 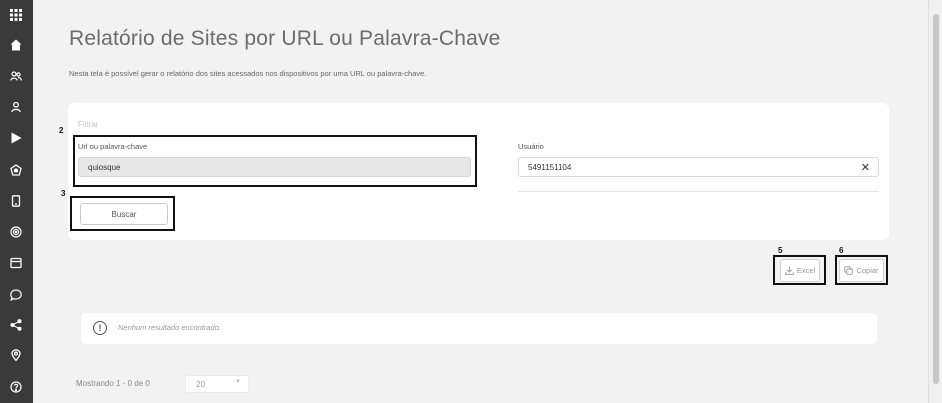 I want to click on home-icon, so click(x=16, y=45).